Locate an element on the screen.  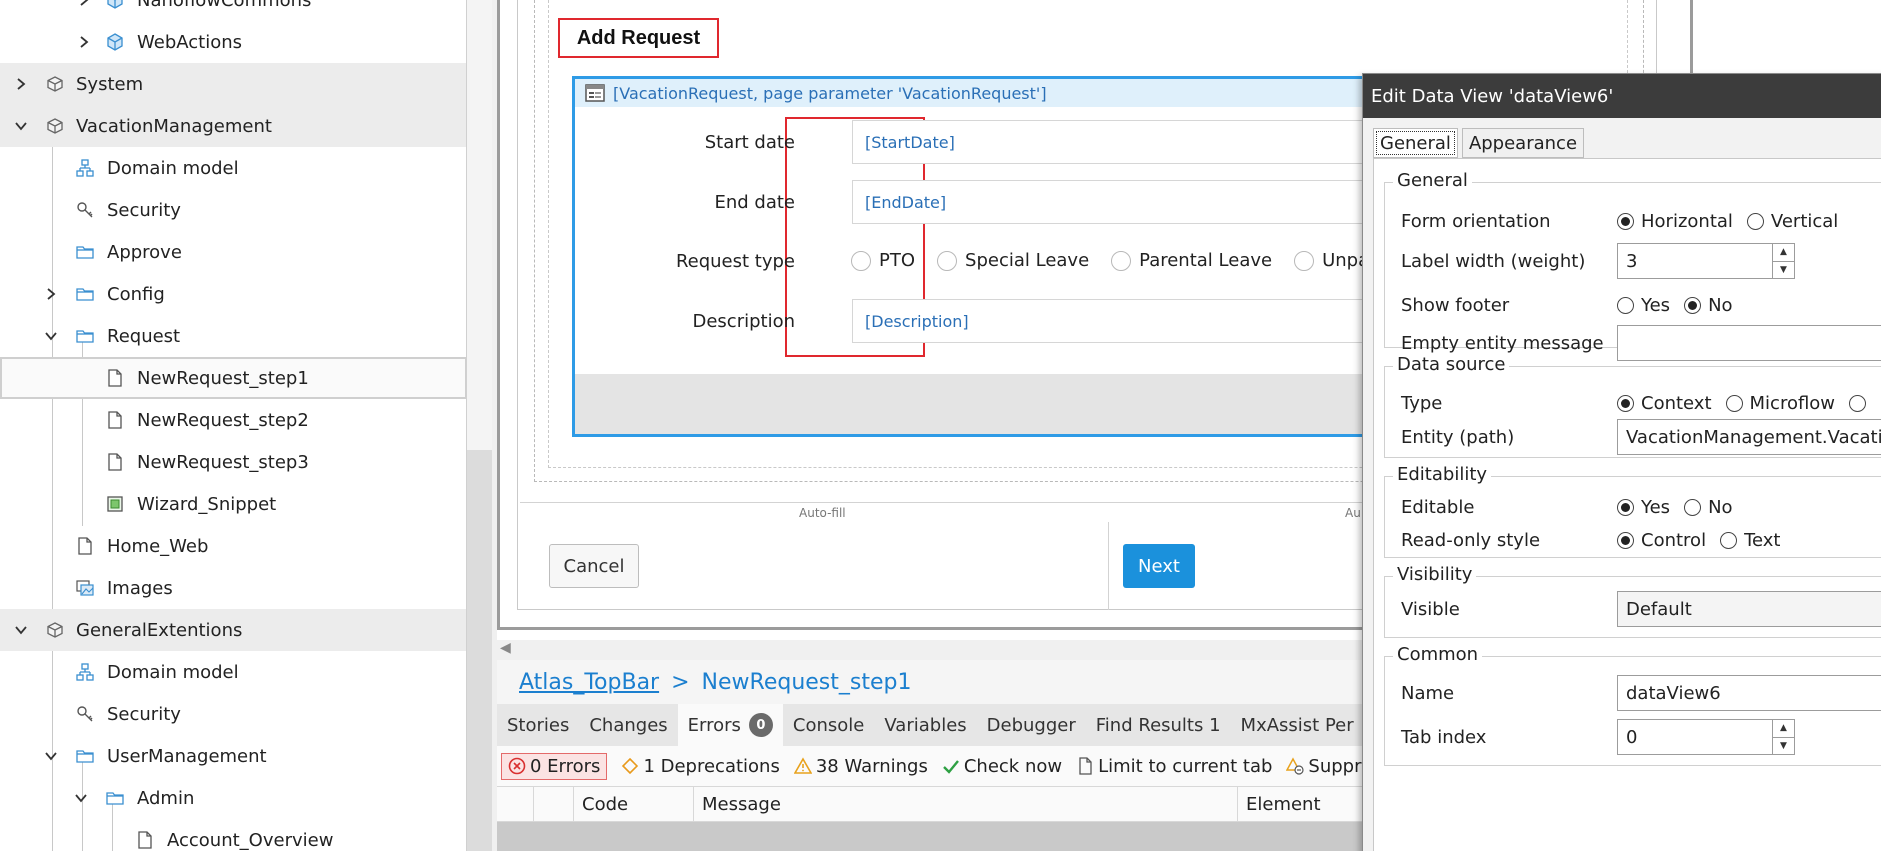
tree-item-vacationmanagement: VacationManagement is located at coordinates (233, 126).